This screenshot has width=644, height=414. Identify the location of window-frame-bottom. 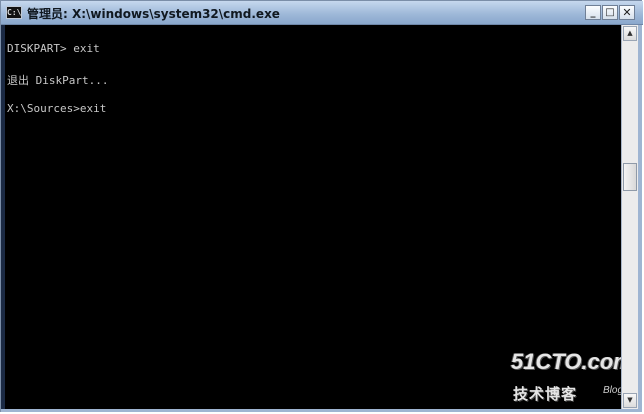
(321, 410).